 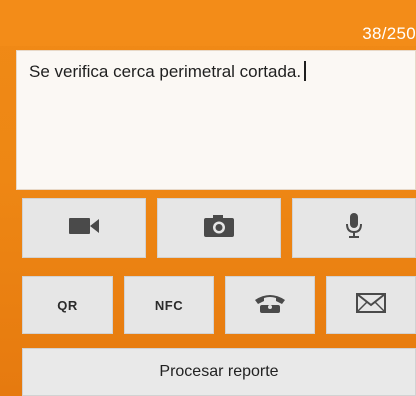 I want to click on telephone-icon, so click(x=270, y=305).